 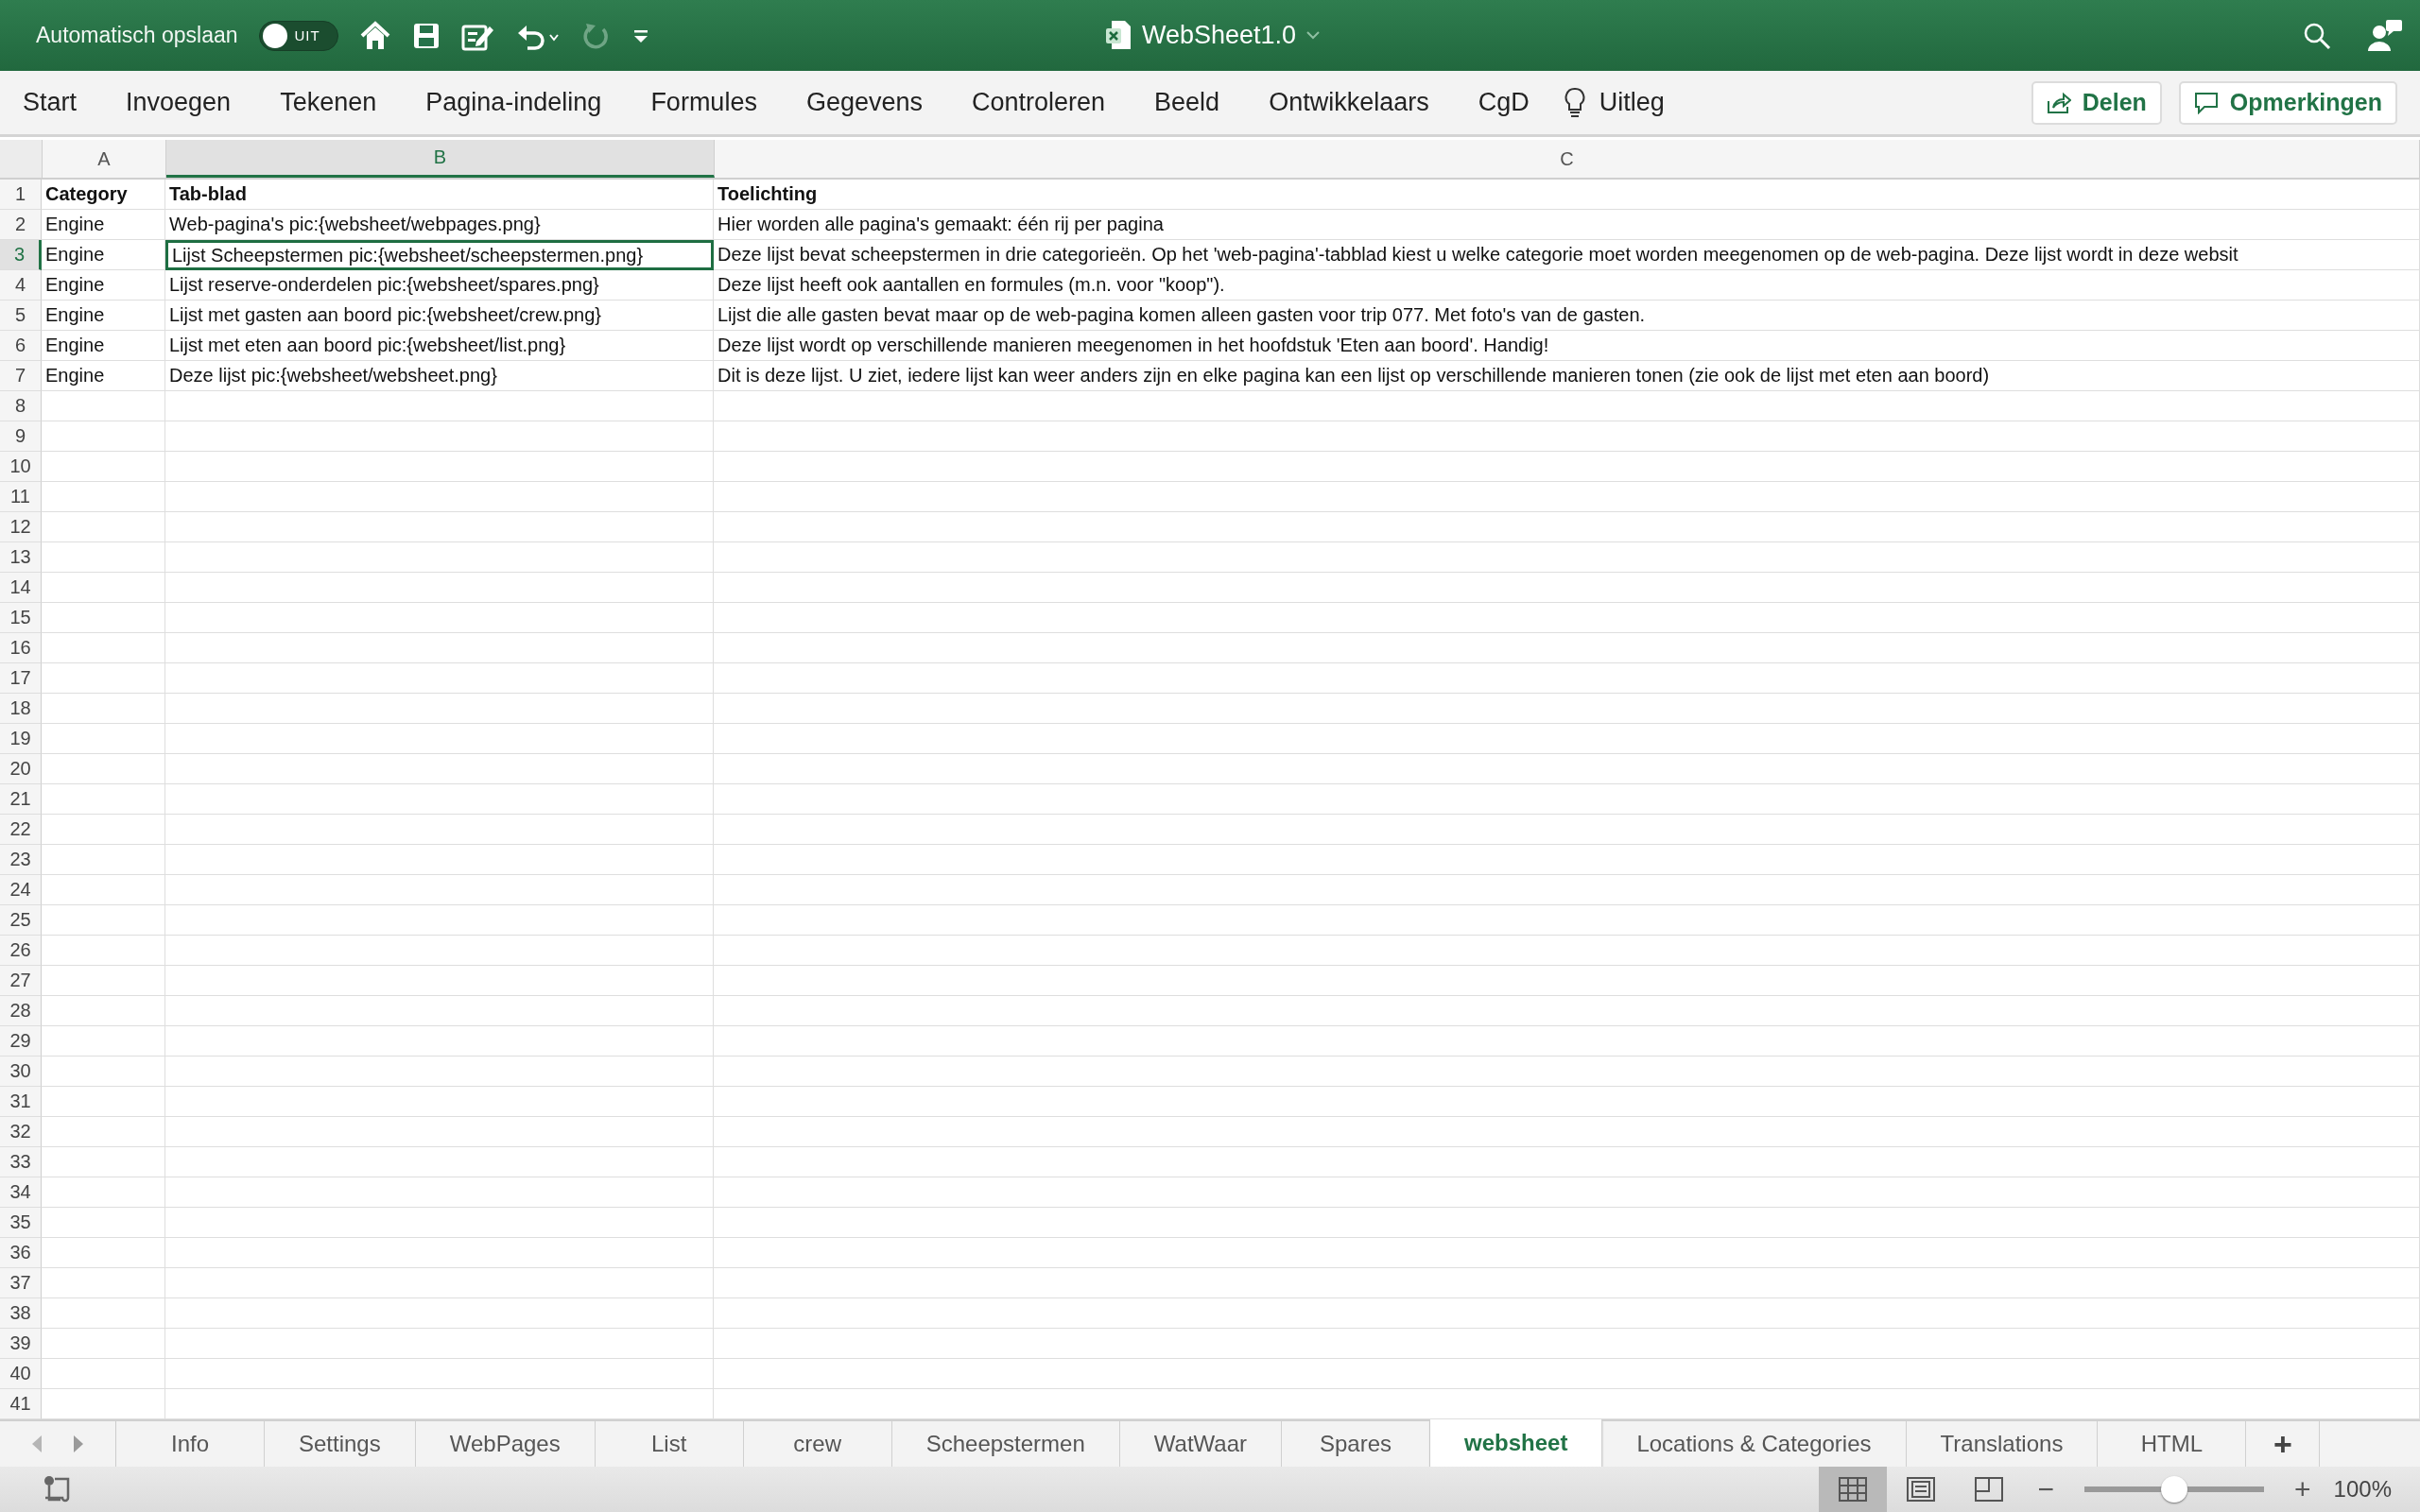 What do you see at coordinates (21, 920) in the screenshot?
I see `row-number: 25` at bounding box center [21, 920].